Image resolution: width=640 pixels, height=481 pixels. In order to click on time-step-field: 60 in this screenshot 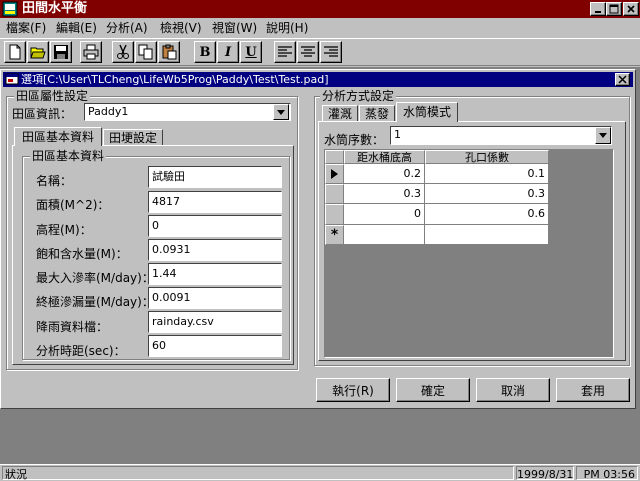, I will do `click(215, 346)`.